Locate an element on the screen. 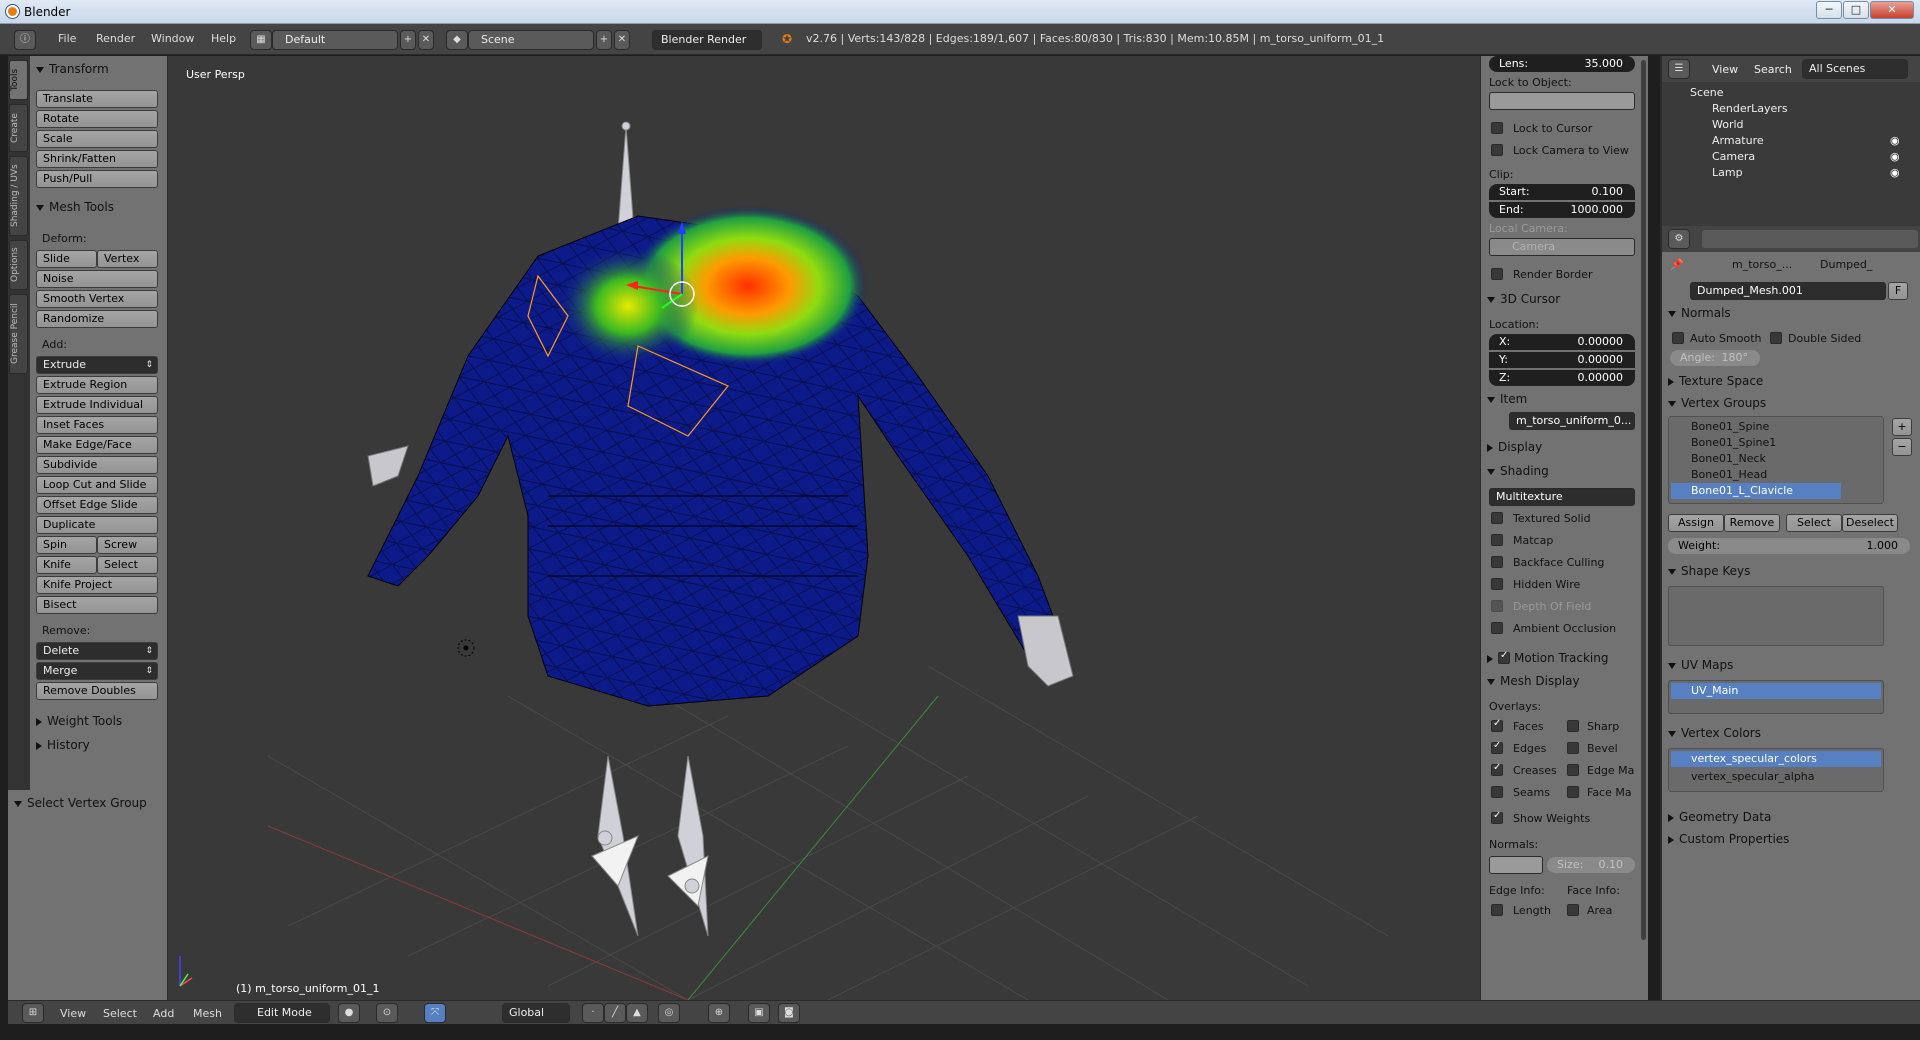  remove-doubles-button: Remove Doubles is located at coordinates (97, 691).